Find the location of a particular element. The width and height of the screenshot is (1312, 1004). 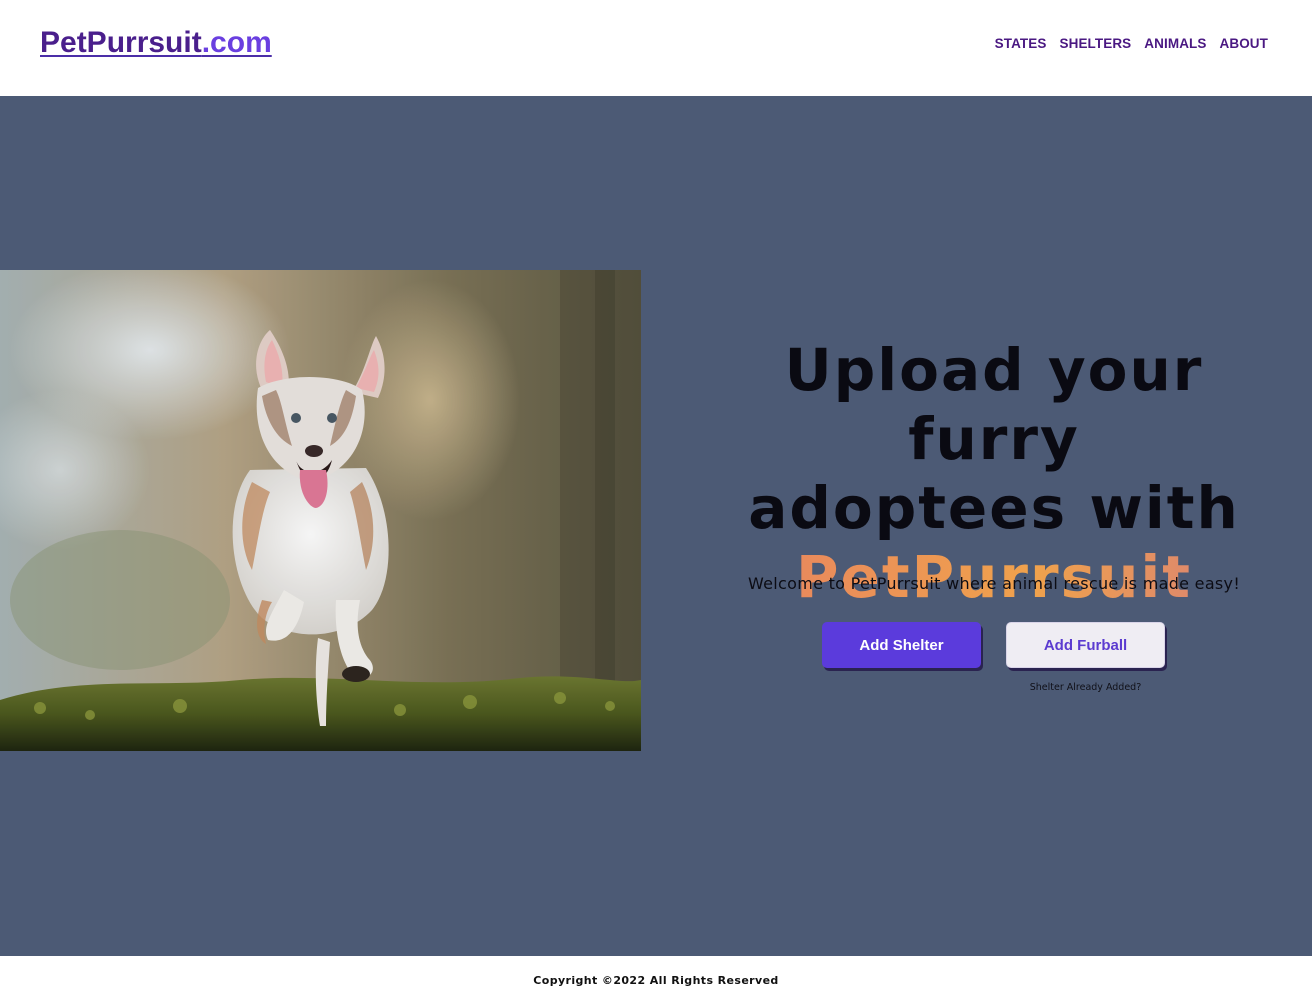

nav-item-about: ABOUT is located at coordinates (1244, 43).